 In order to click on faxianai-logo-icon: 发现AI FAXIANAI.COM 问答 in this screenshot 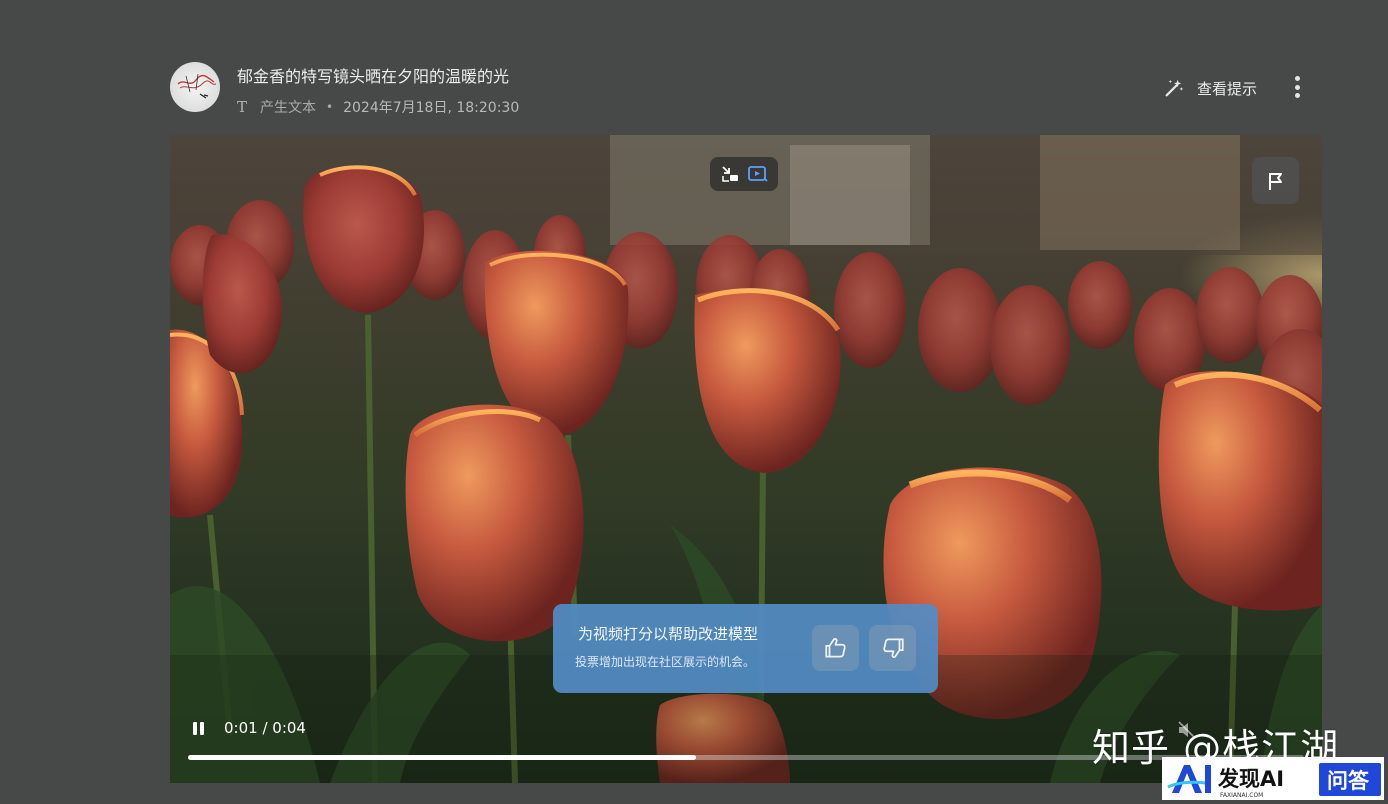, I will do `click(1274, 781)`.